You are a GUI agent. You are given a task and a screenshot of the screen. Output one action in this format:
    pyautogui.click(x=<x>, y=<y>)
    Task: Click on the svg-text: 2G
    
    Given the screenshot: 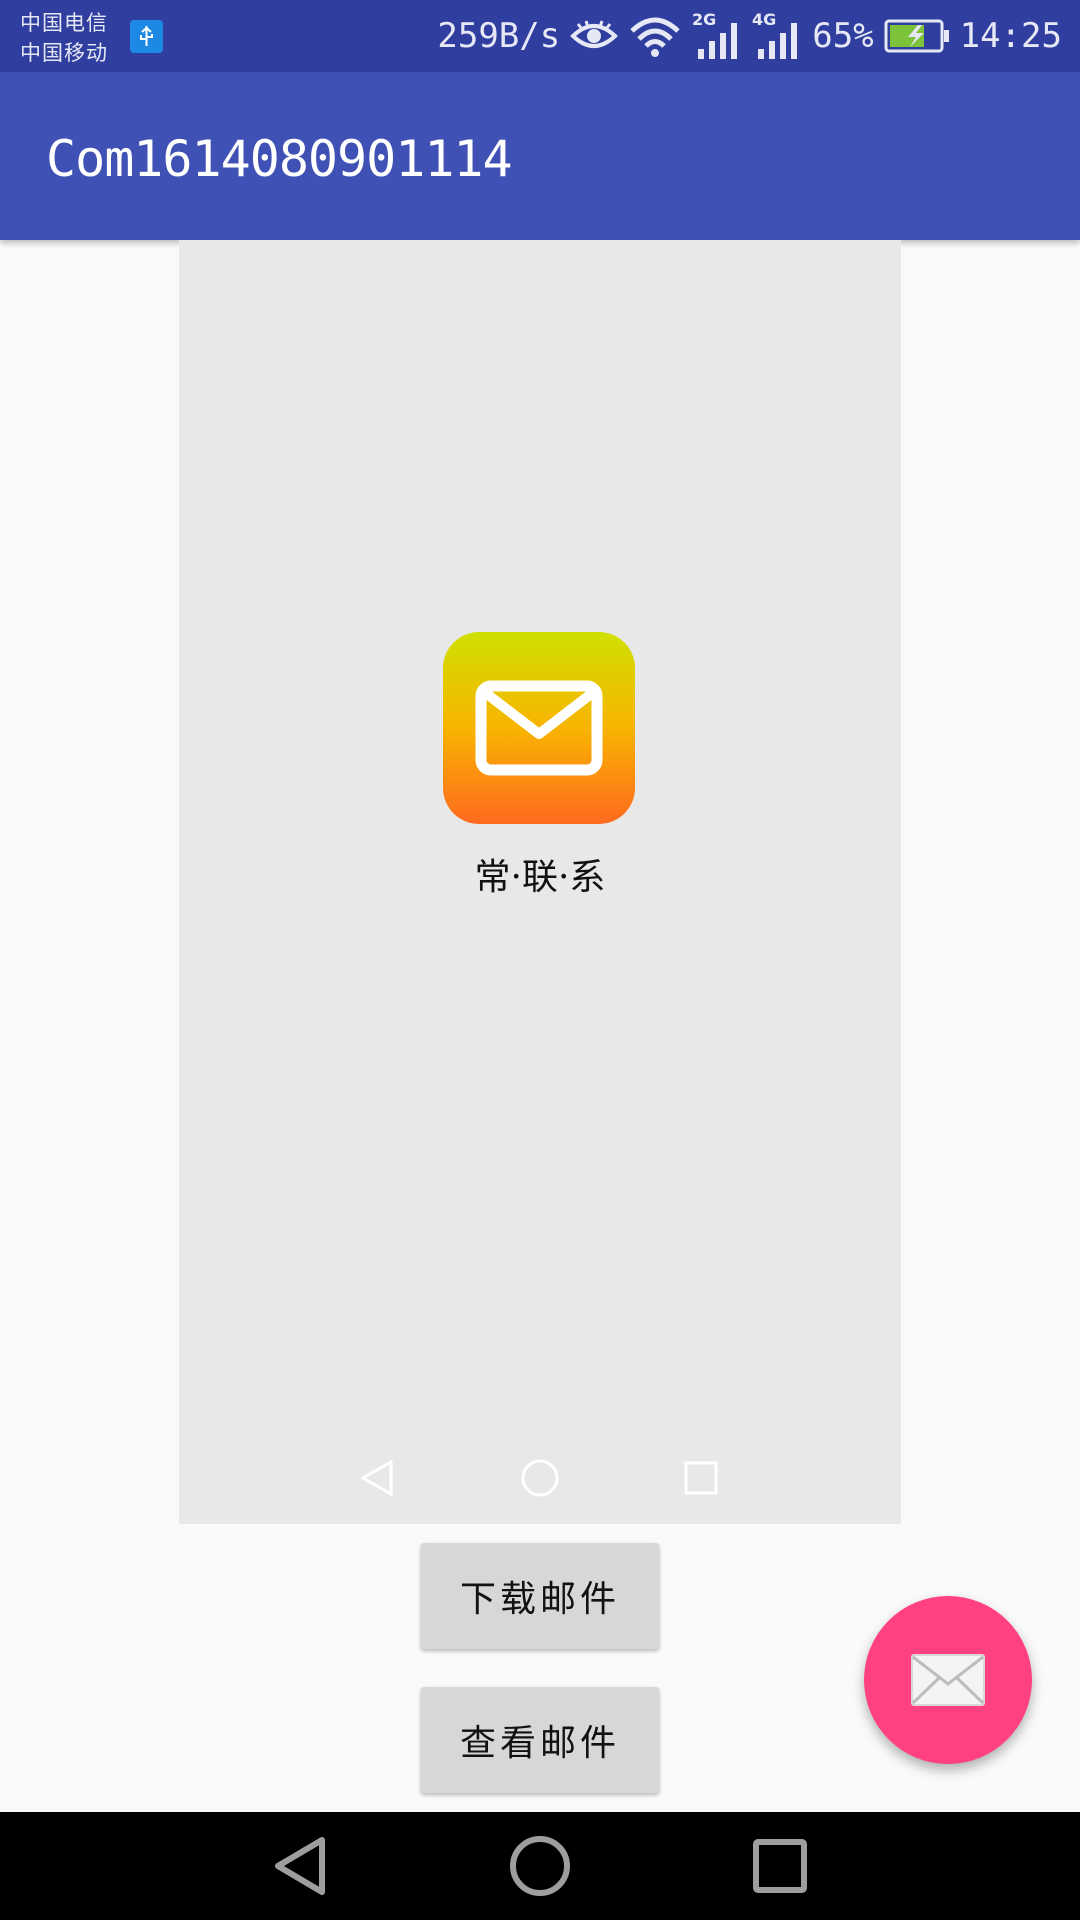 What is the action you would take?
    pyautogui.click(x=704, y=20)
    